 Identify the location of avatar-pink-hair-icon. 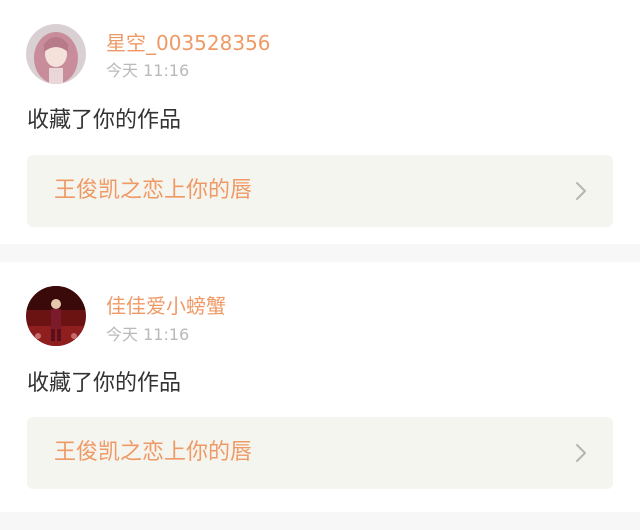
(56, 54).